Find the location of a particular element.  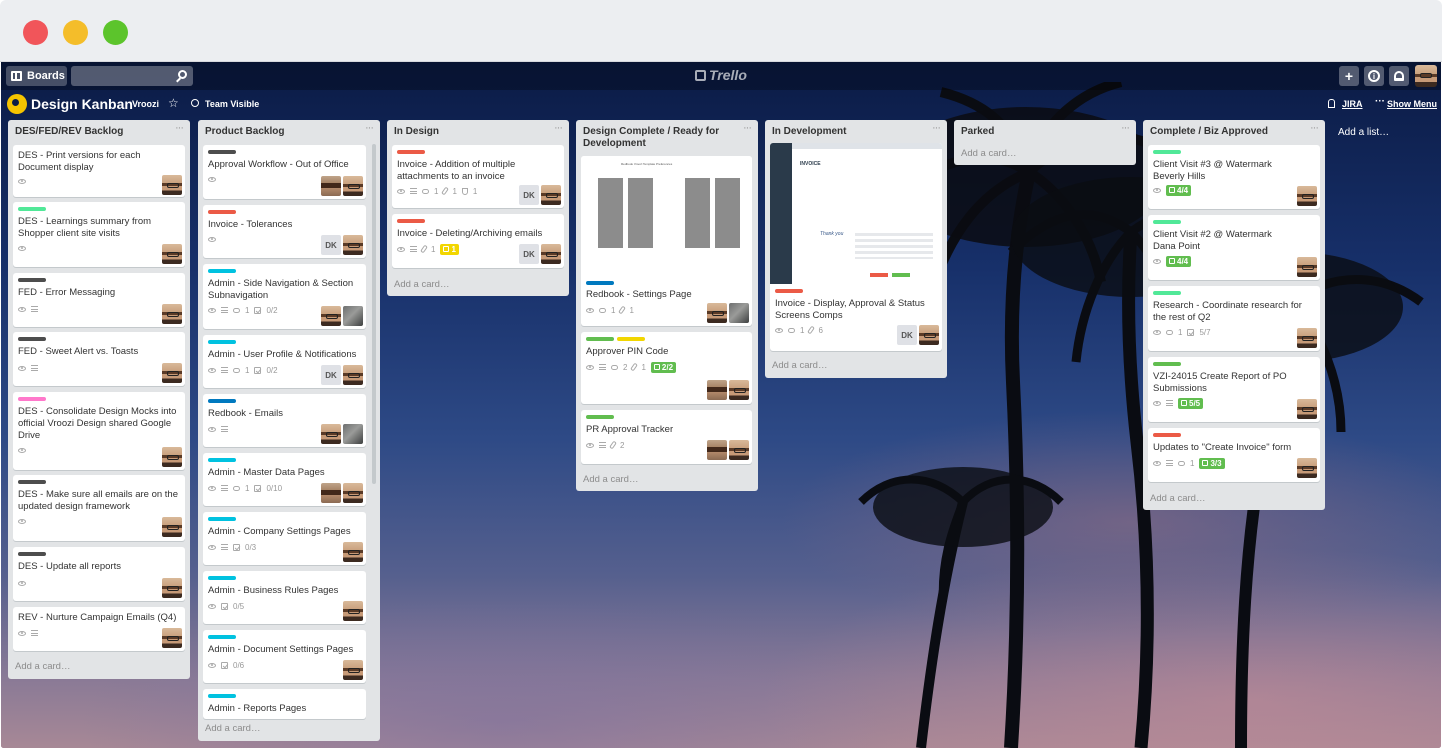

boards-button: Boards is located at coordinates (36, 76).